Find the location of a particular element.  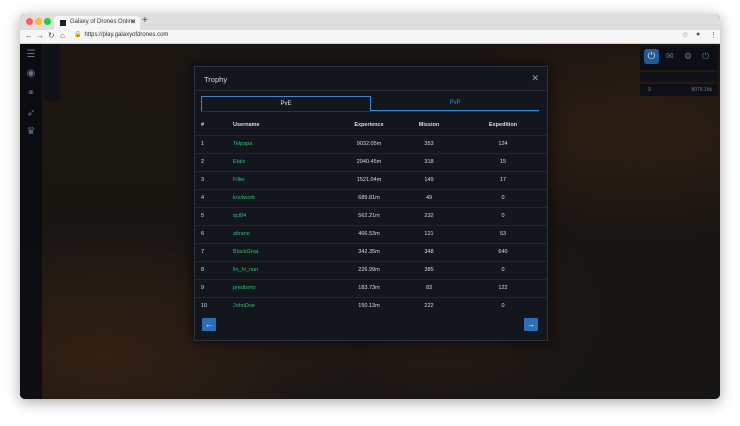

table-row: 4 knotwork 689.81m 49 0 is located at coordinates (371, 198).